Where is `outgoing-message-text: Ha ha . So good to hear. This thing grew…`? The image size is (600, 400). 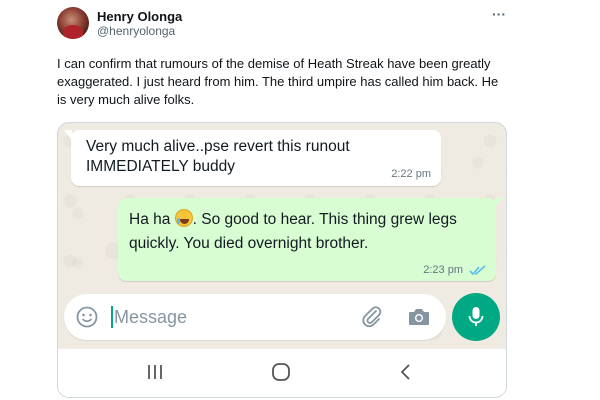
outgoing-message-text: Ha ha . So good to hear. This thing grew… is located at coordinates (306, 232).